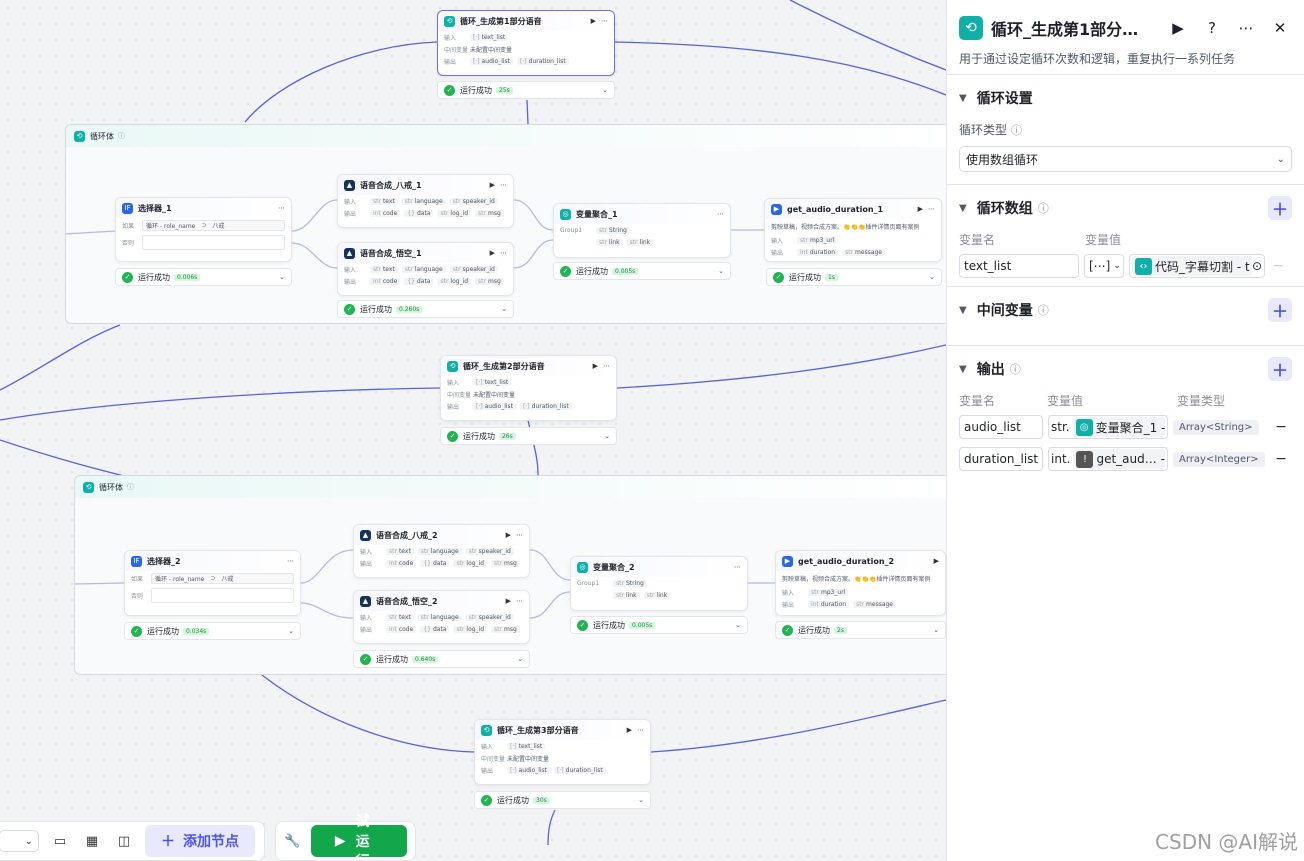 The image size is (1304, 861). Describe the element at coordinates (441, 659) in the screenshot. I see `status-bar: ✓ 运行成功 0.640s ⌄` at that location.